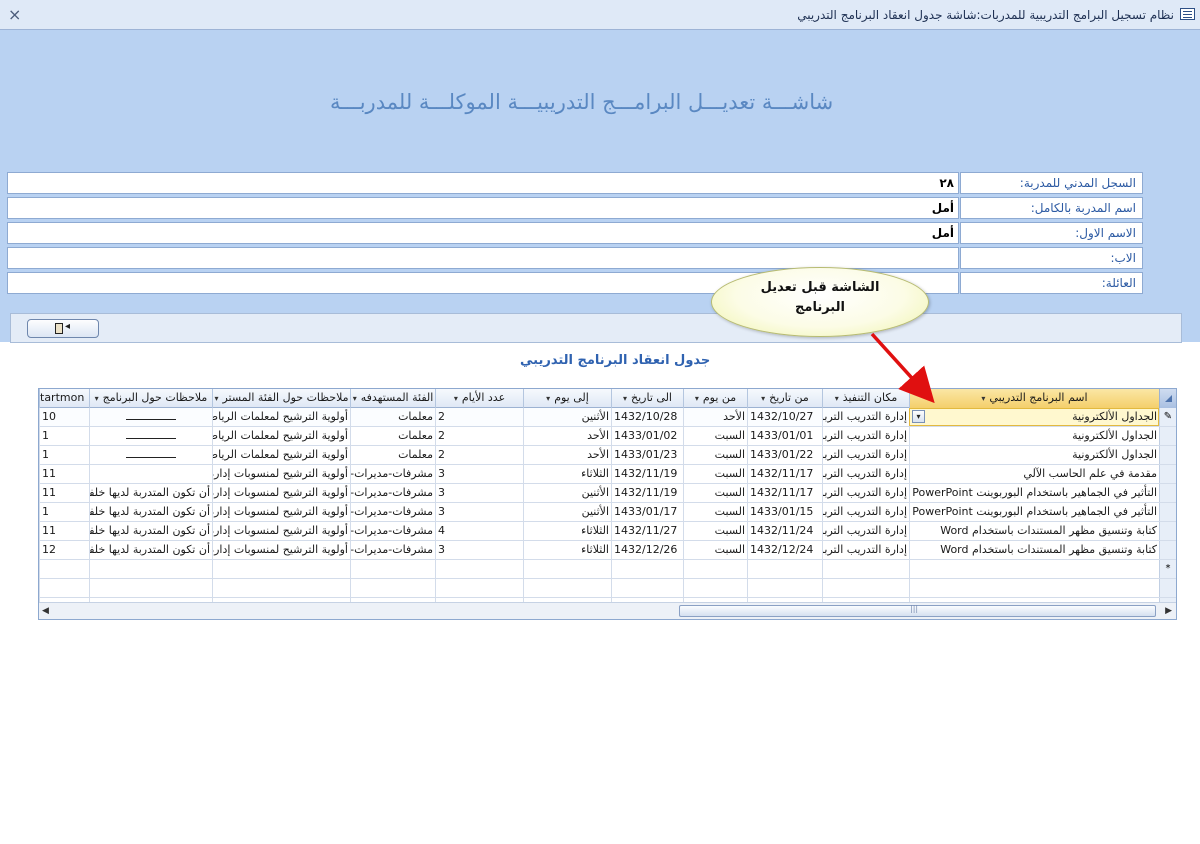 The height and width of the screenshot is (844, 1200). Describe the element at coordinates (14, 14) in the screenshot. I see `close-icon: ×` at that location.